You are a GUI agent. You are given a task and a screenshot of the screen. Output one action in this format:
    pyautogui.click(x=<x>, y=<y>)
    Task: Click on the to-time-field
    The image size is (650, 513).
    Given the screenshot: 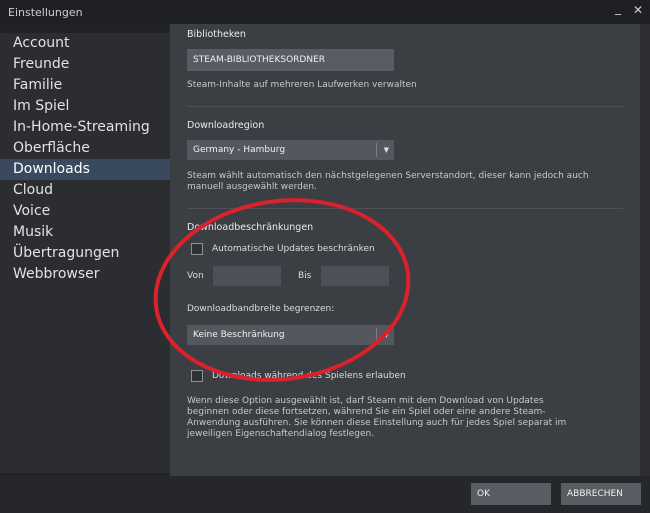 What is the action you would take?
    pyautogui.click(x=355, y=276)
    